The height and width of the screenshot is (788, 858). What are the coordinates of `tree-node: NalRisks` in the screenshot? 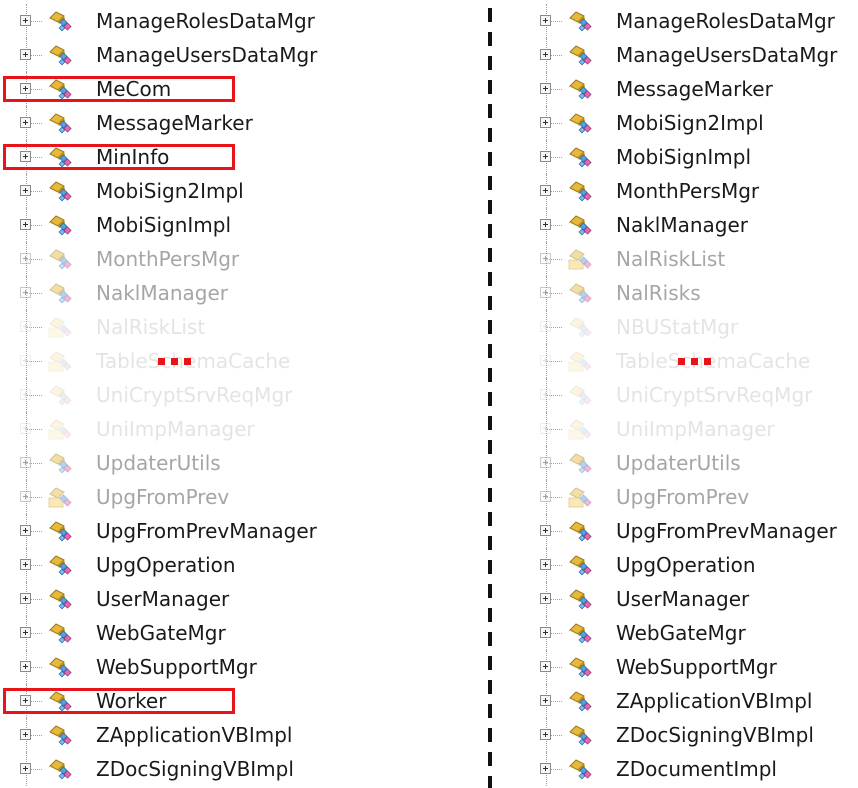 It's located at (689, 293).